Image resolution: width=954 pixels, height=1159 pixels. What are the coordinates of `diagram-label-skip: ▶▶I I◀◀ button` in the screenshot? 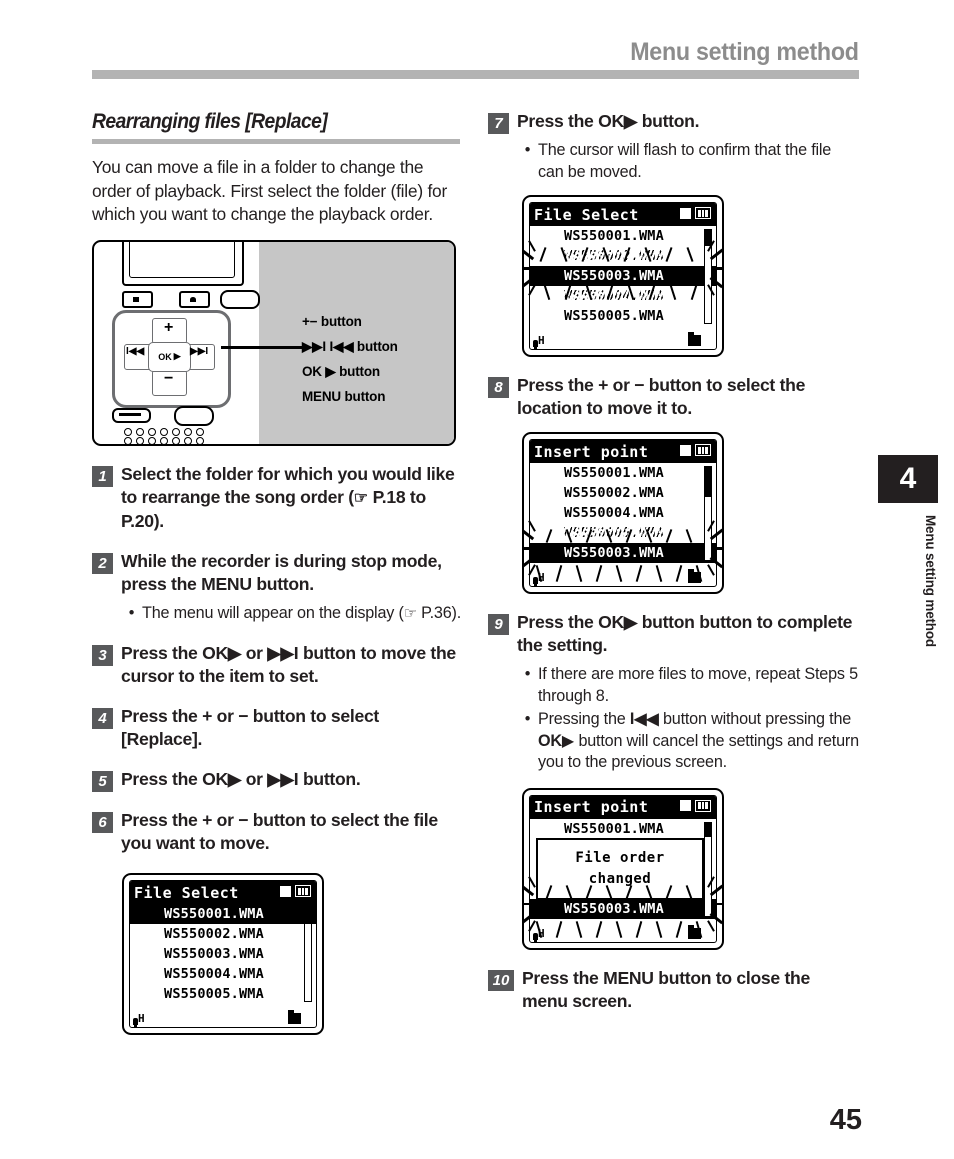 It's located at (350, 346).